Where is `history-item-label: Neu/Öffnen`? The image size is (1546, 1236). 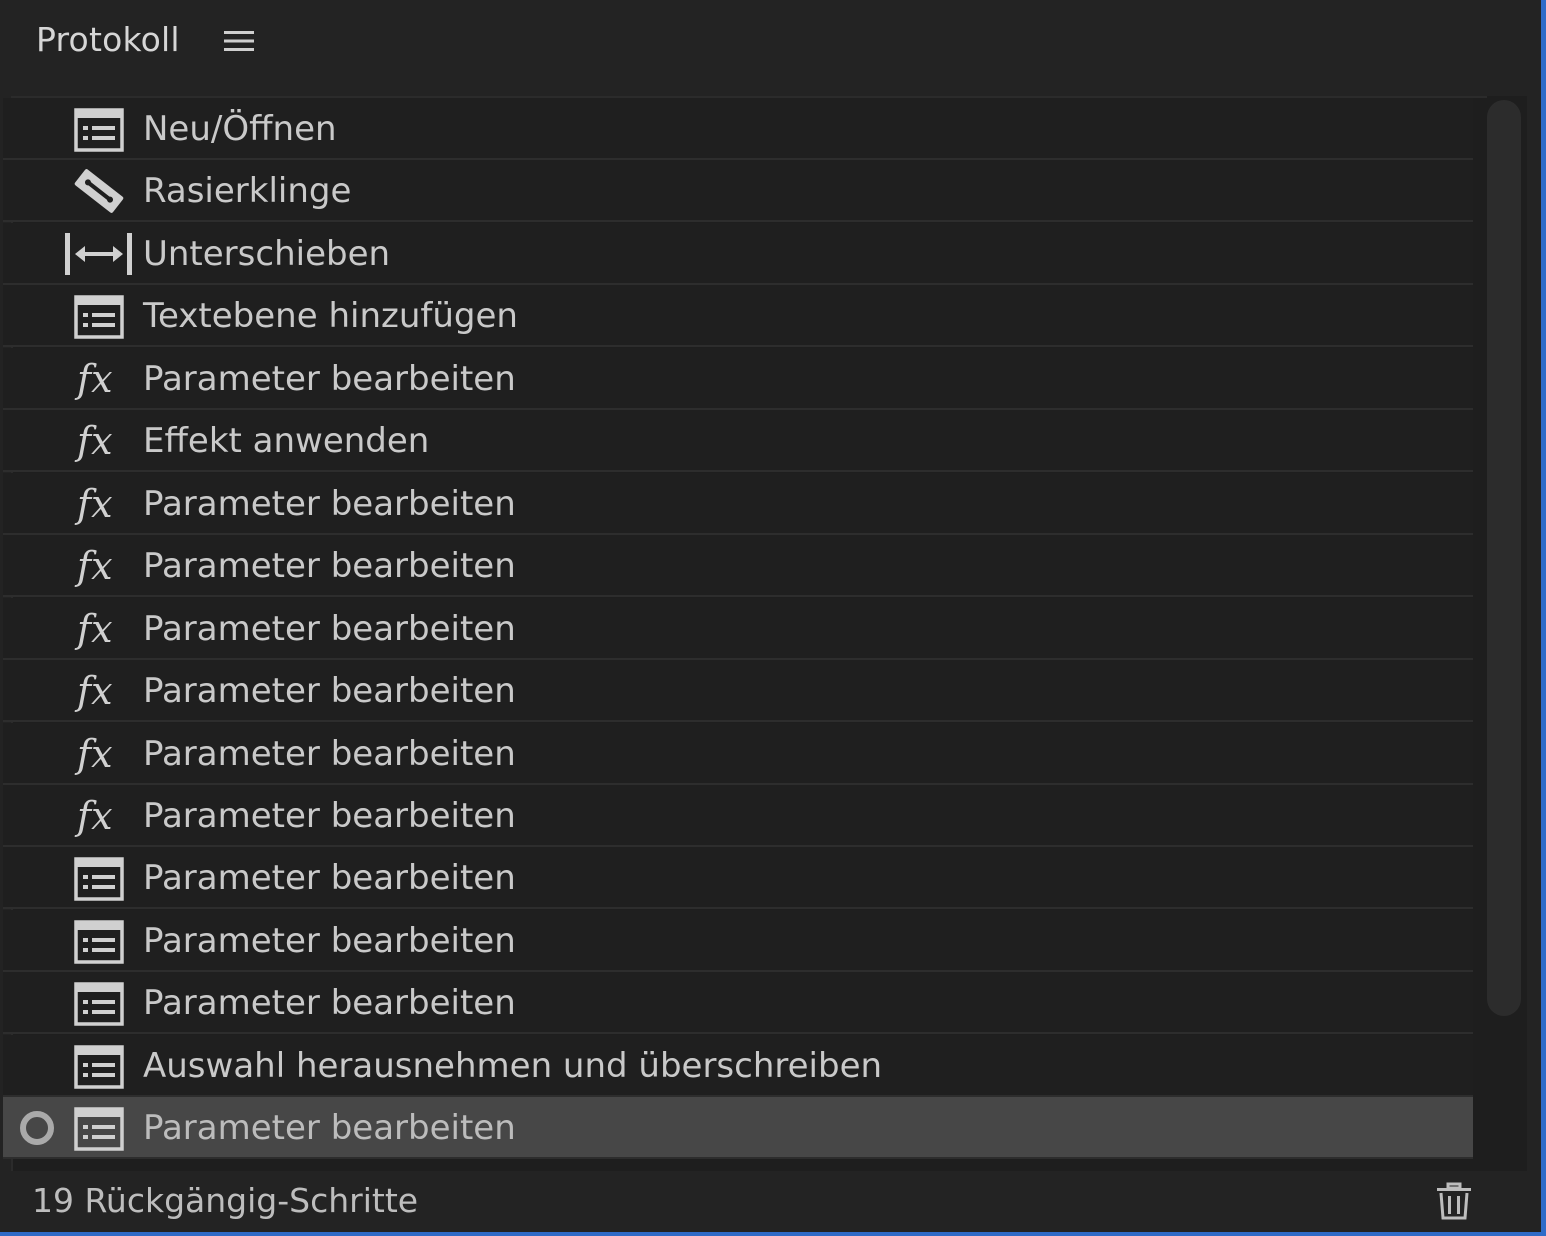
history-item-label: Neu/Öffnen is located at coordinates (240, 129).